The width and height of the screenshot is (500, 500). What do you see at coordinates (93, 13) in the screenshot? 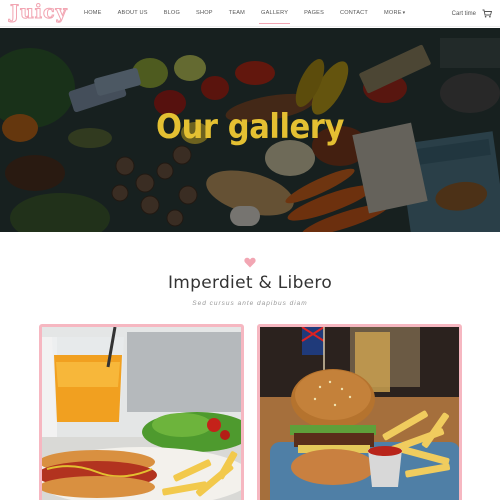
I see `nav-item-home: HOME` at bounding box center [93, 13].